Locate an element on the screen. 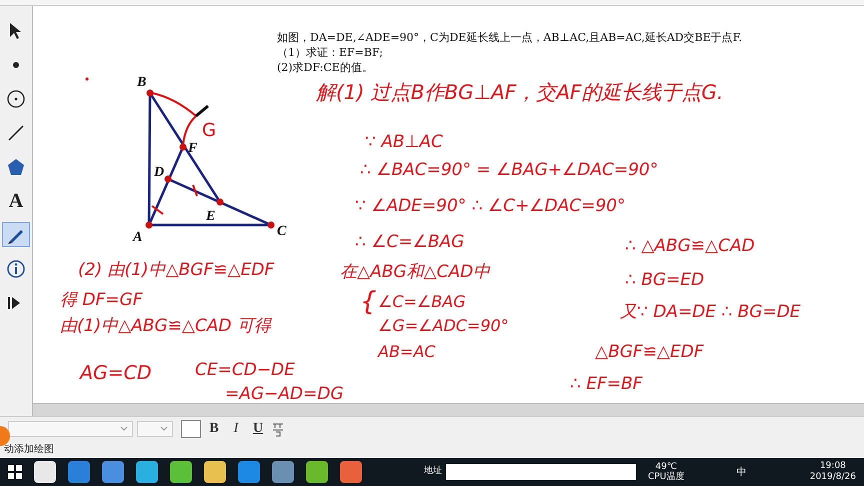 The image size is (864, 486). handwritten-note: ∵ ∠ADE=90° ∴ ∠C+∠DAC=90° is located at coordinates (490, 206).